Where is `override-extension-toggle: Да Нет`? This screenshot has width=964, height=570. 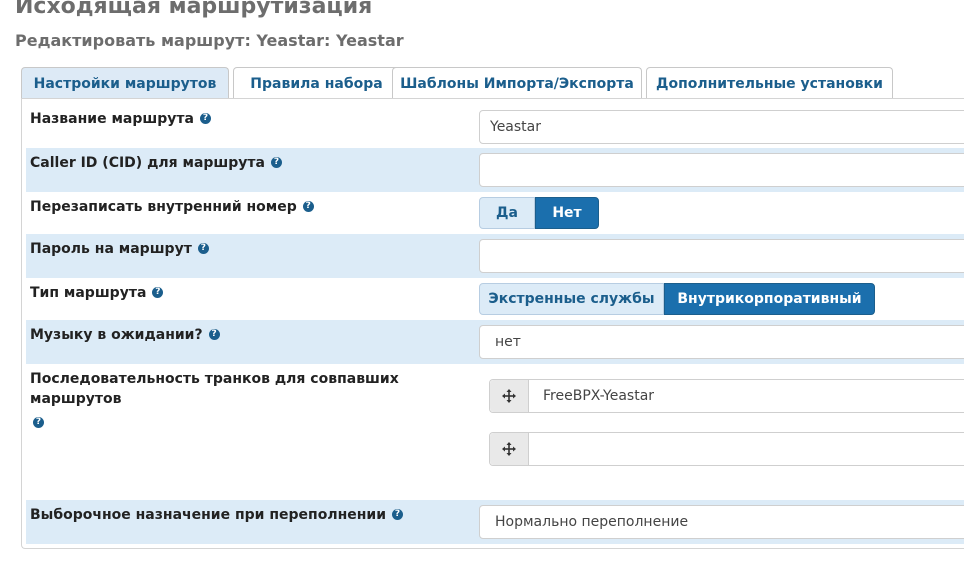
override-extension-toggle: Да Нет is located at coordinates (539, 213).